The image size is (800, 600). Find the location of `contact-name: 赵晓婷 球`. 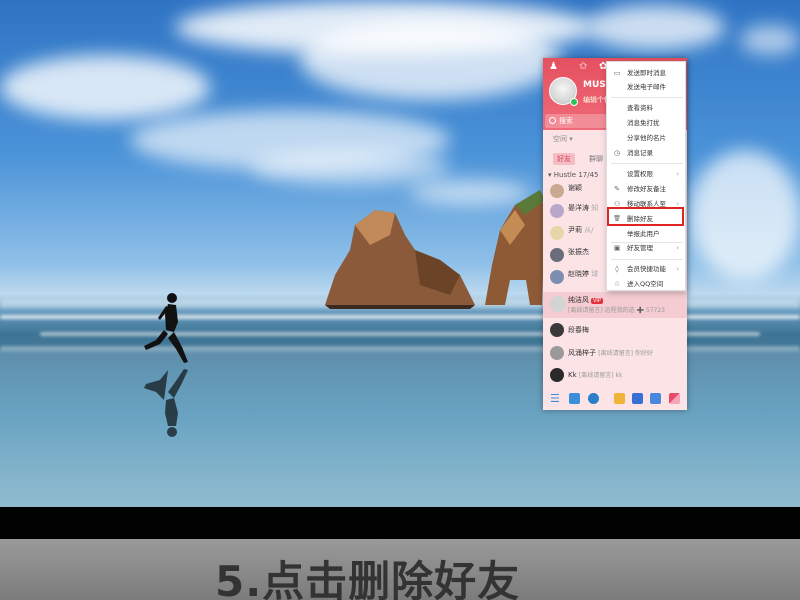

contact-name: 赵晓婷 球 is located at coordinates (583, 274).